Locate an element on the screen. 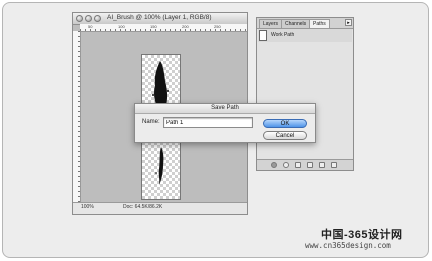  path-name: Work Path is located at coordinates (283, 35).